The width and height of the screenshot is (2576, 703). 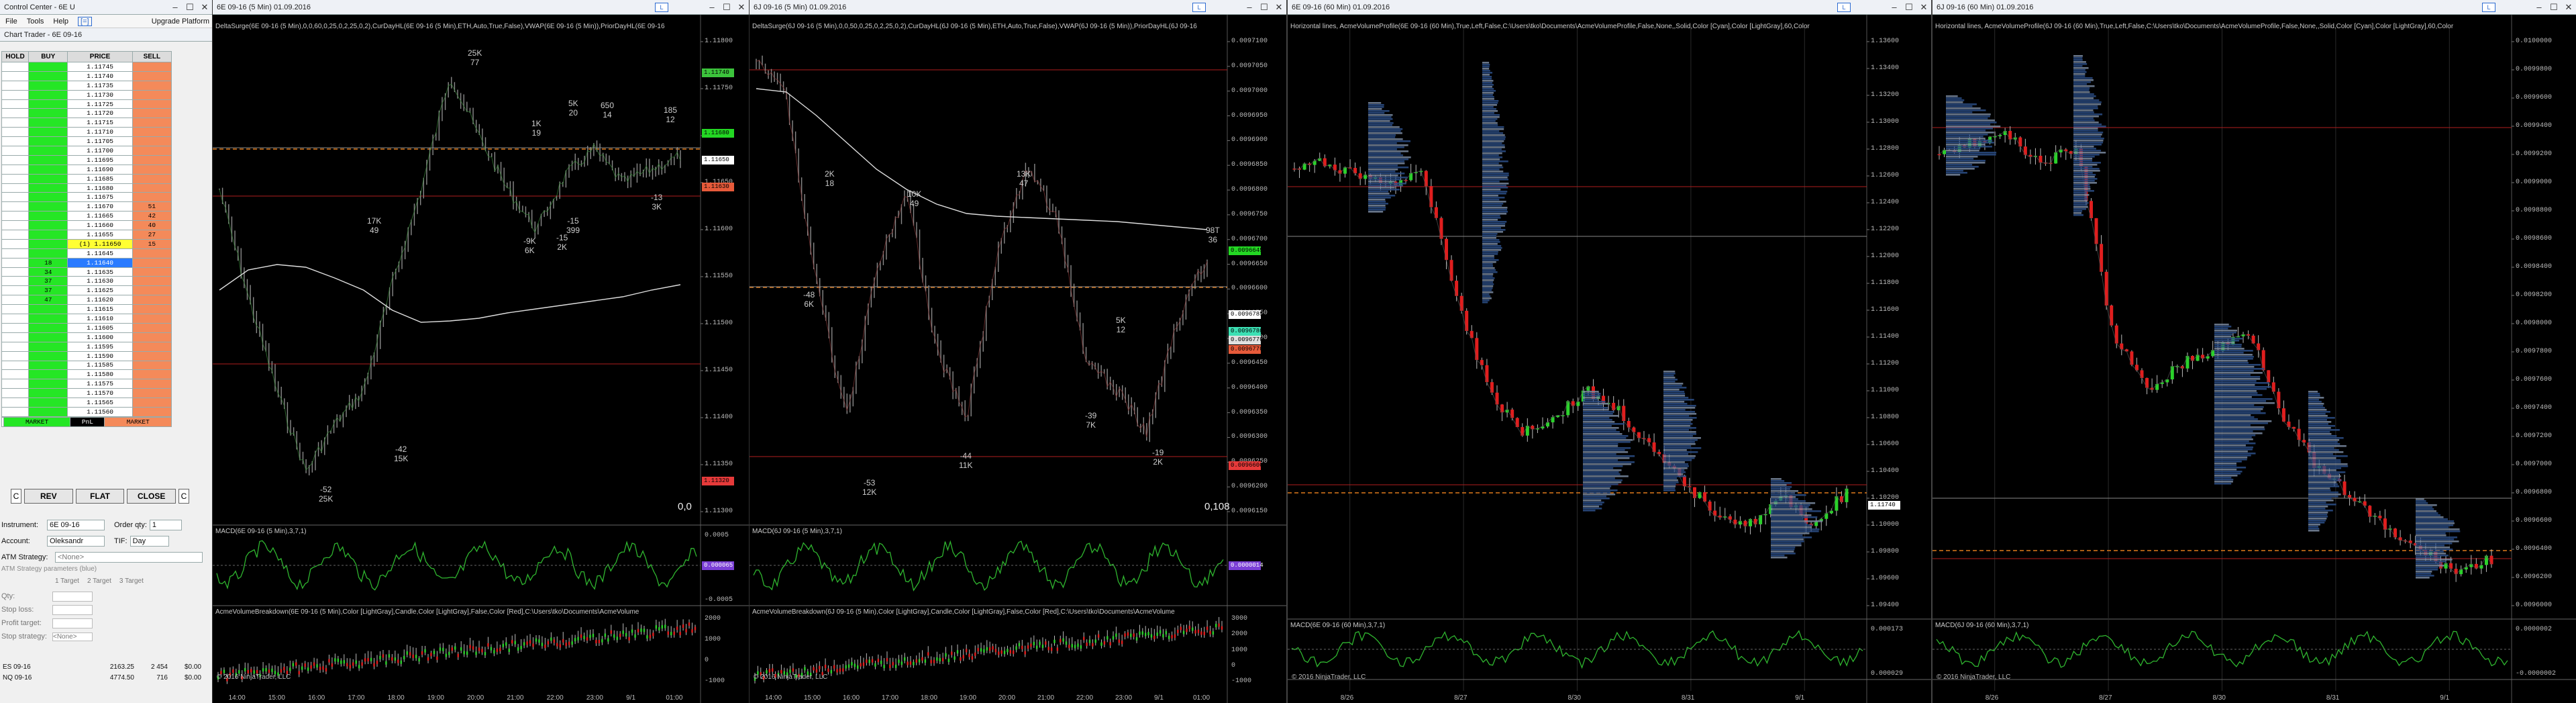 What do you see at coordinates (152, 235) in the screenshot?
I see `sell-cell: 27` at bounding box center [152, 235].